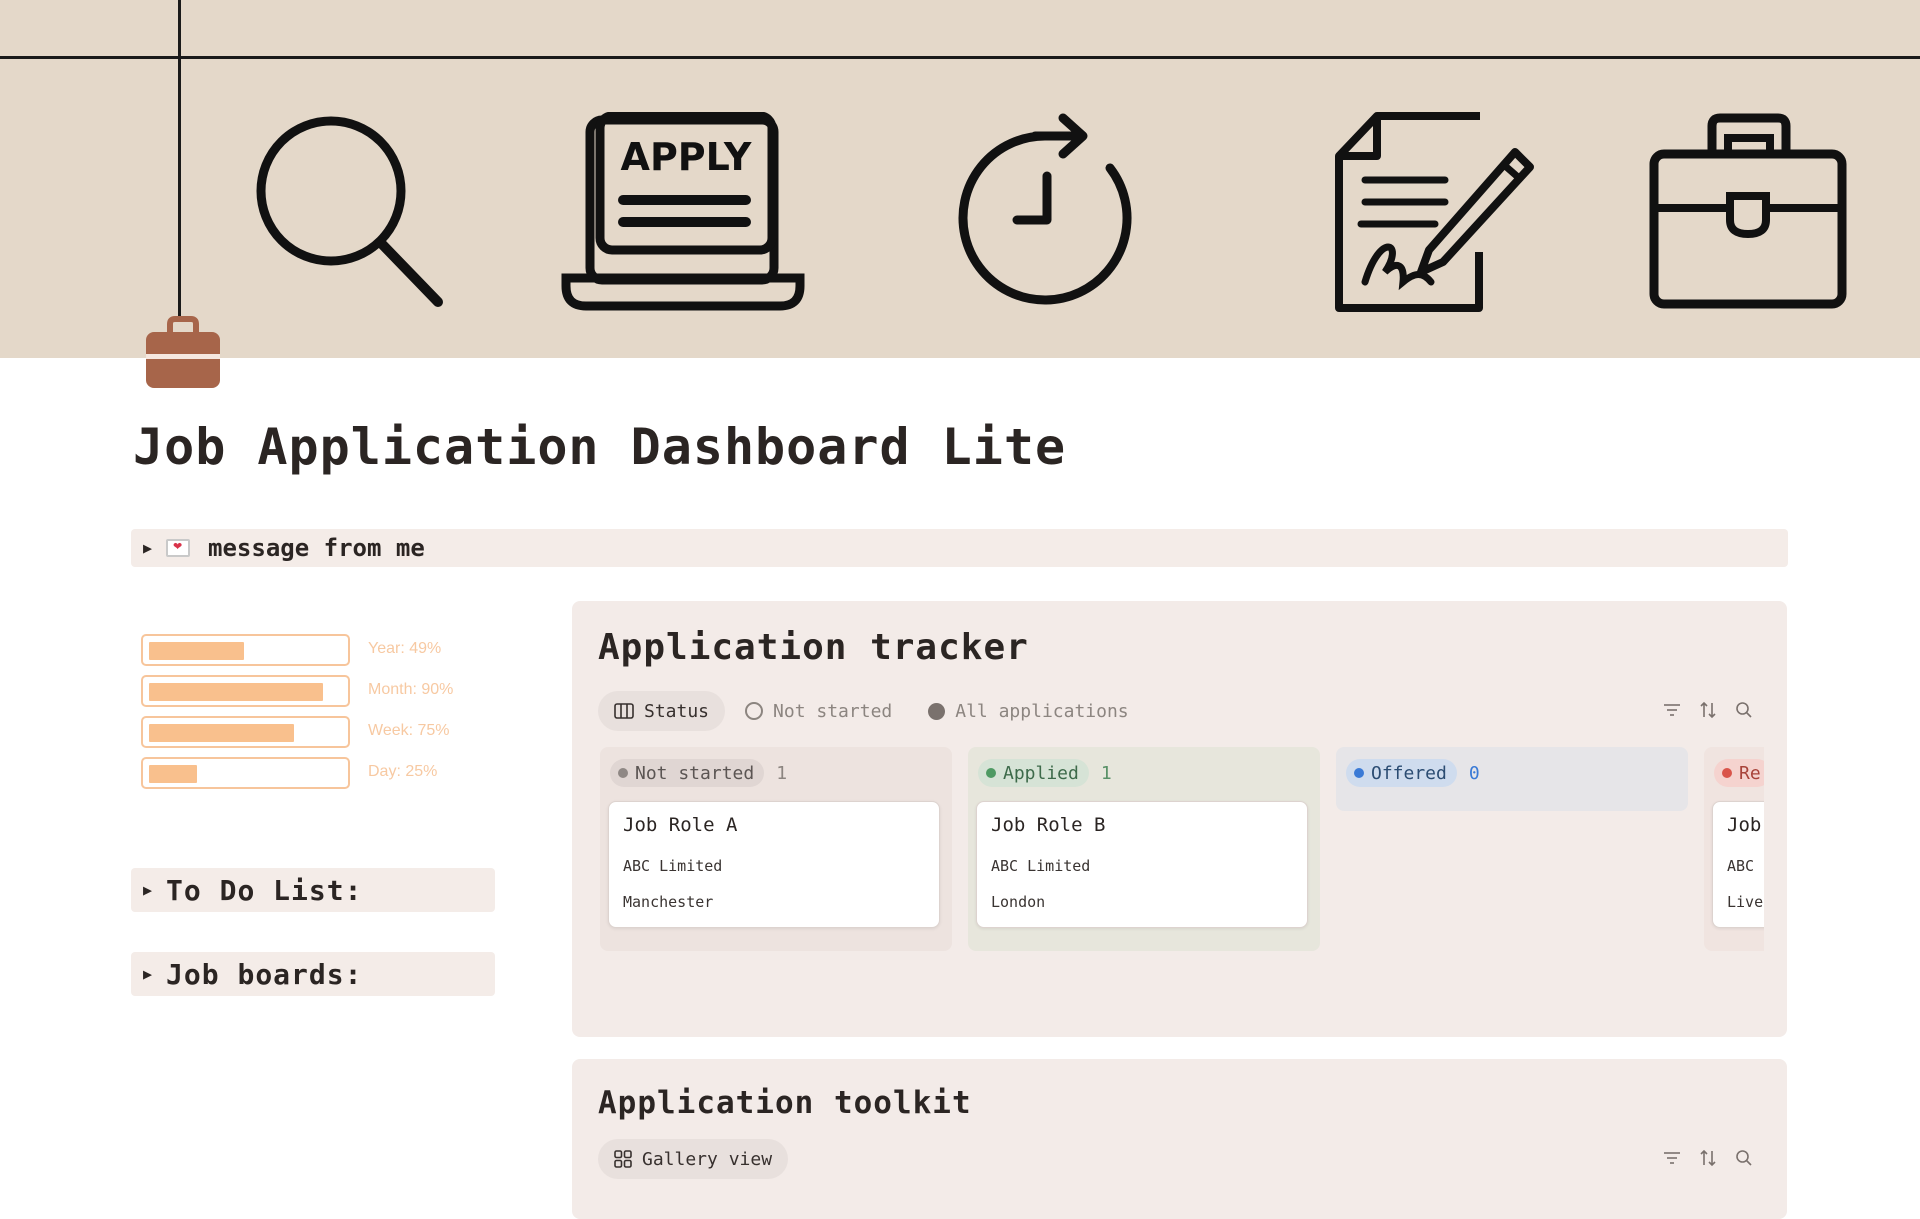  I want to click on job-role: Job, so click(1744, 825).